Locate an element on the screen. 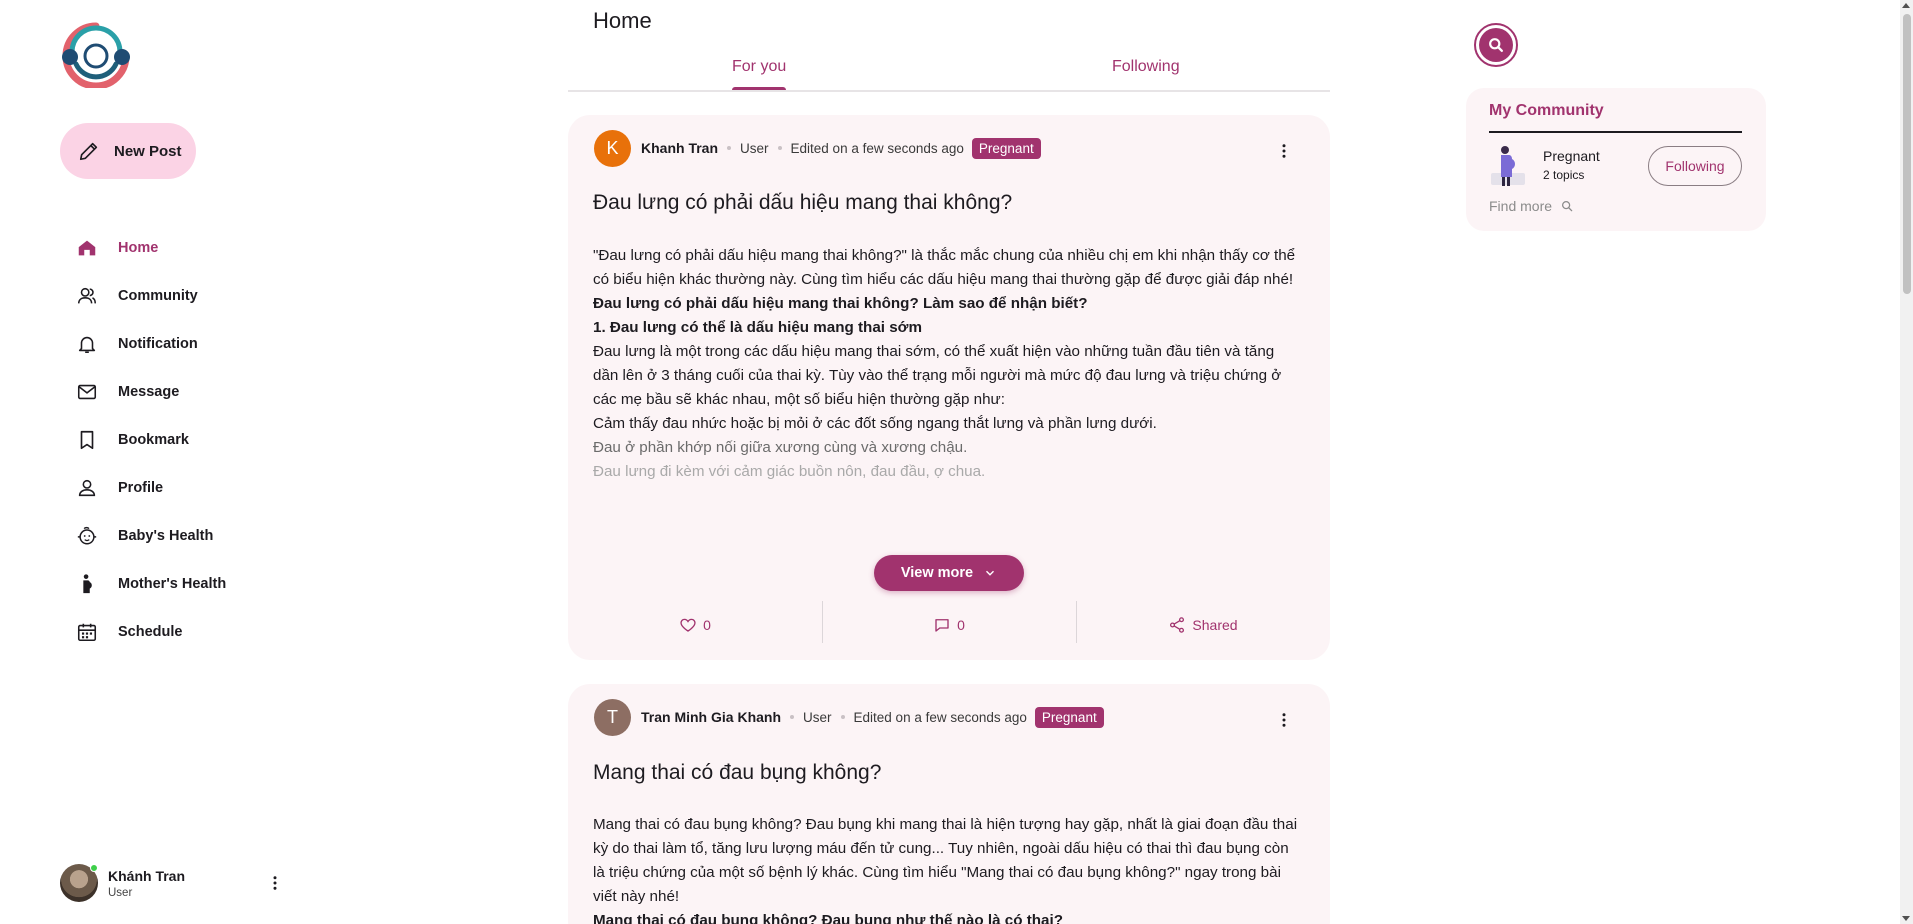 The width and height of the screenshot is (1913, 924). author-avatar: T is located at coordinates (612, 717).